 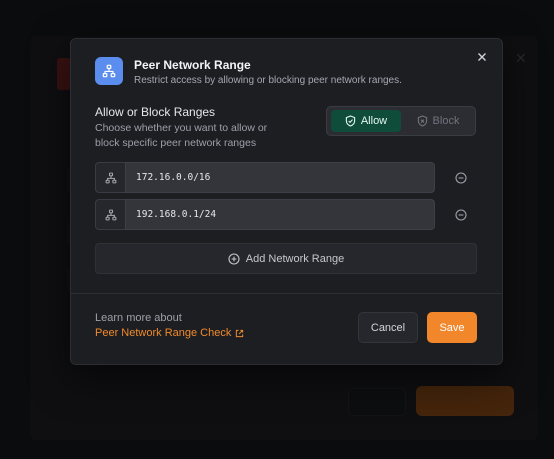 I want to click on network-range-row: 192.168.0.1/24, so click(x=265, y=214).